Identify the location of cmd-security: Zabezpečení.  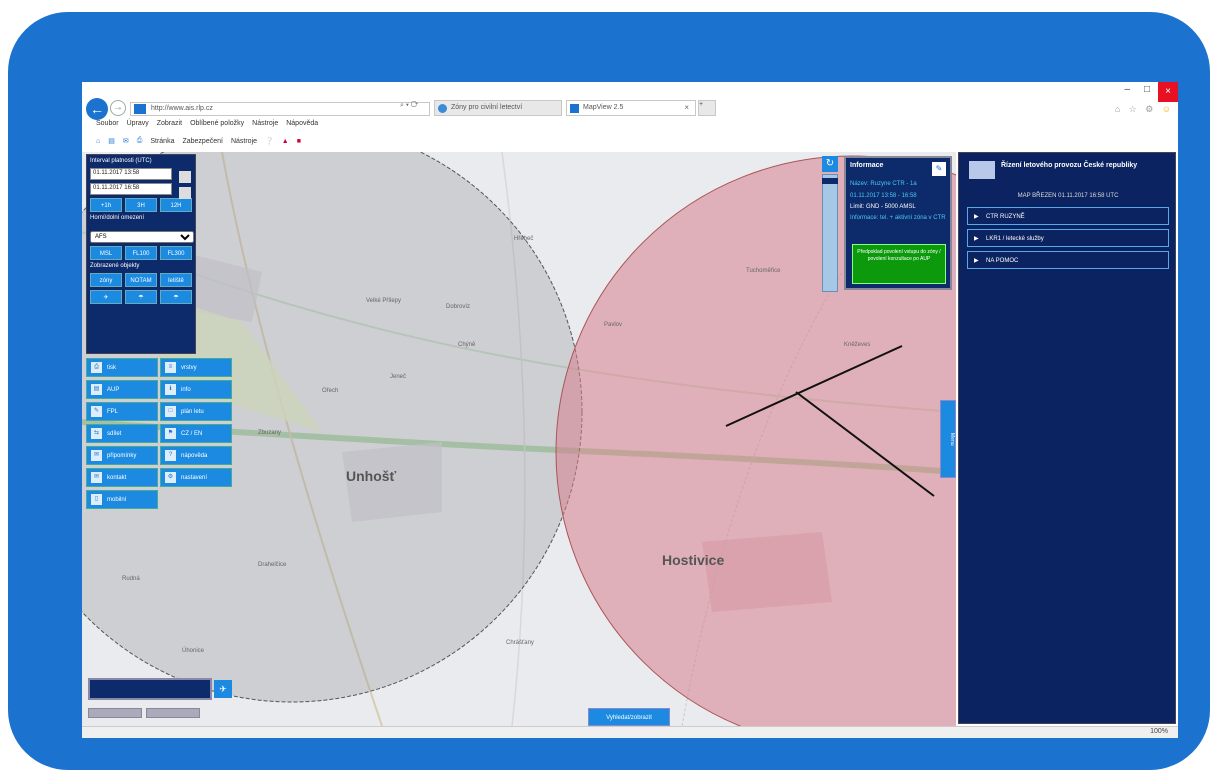
(202, 141).